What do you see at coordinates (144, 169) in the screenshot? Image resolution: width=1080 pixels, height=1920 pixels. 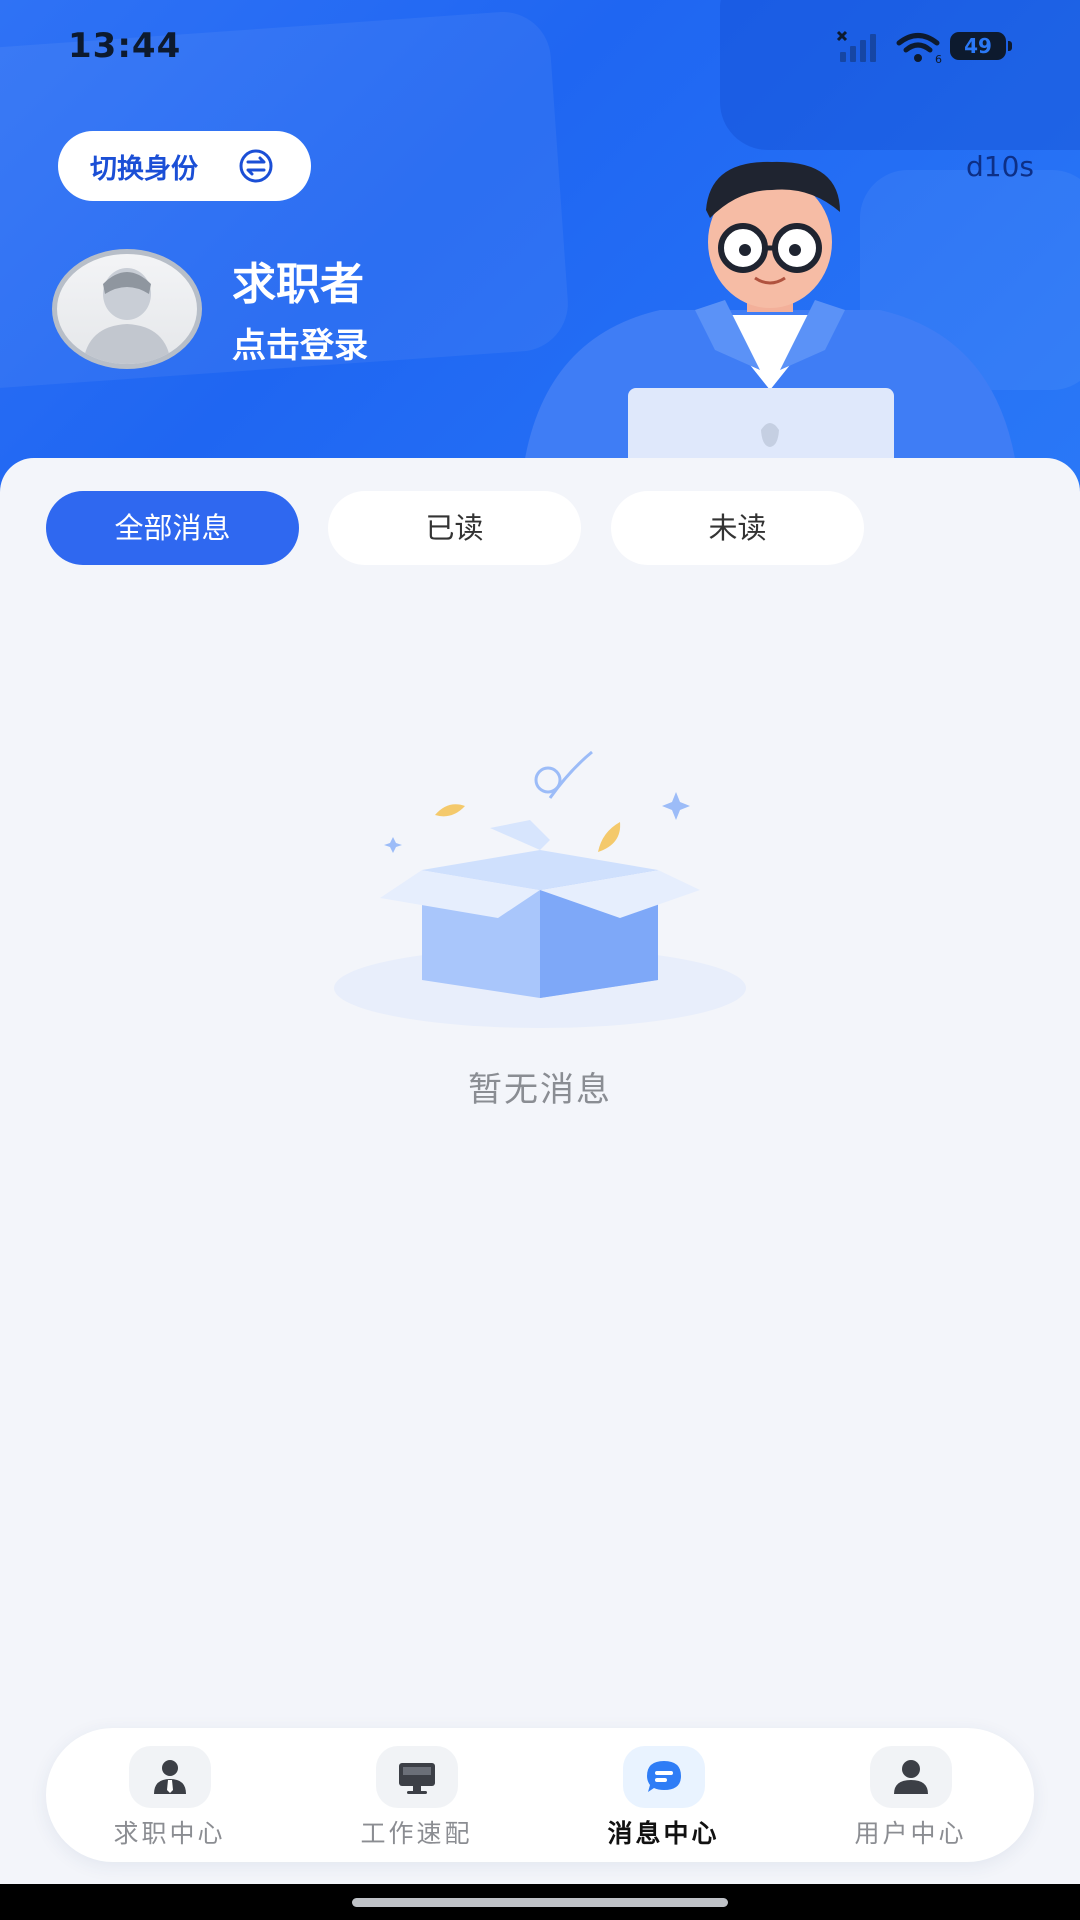 I see `switch-identity-label: 切换身份` at bounding box center [144, 169].